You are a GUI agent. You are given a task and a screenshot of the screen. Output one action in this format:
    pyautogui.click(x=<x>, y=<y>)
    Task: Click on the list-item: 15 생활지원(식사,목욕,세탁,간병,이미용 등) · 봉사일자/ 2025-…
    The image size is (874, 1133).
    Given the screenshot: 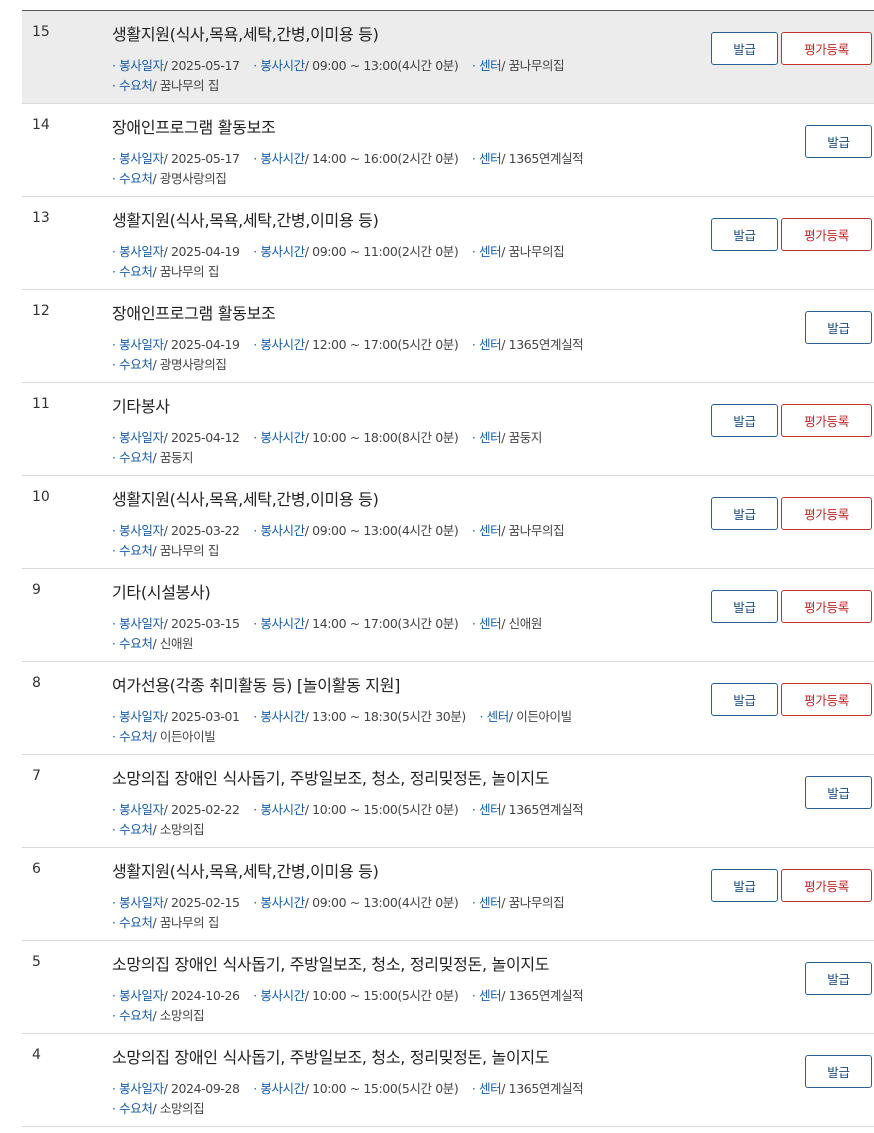 What is the action you would take?
    pyautogui.click(x=448, y=57)
    